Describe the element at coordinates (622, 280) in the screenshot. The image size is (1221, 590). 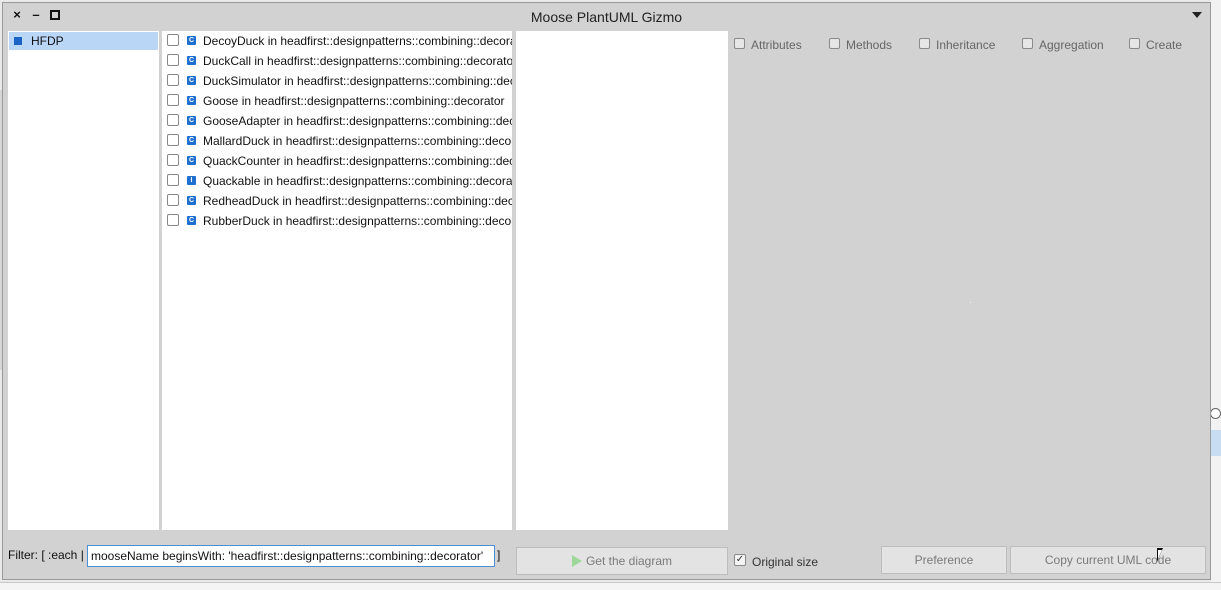
I see `selection-pane` at that location.